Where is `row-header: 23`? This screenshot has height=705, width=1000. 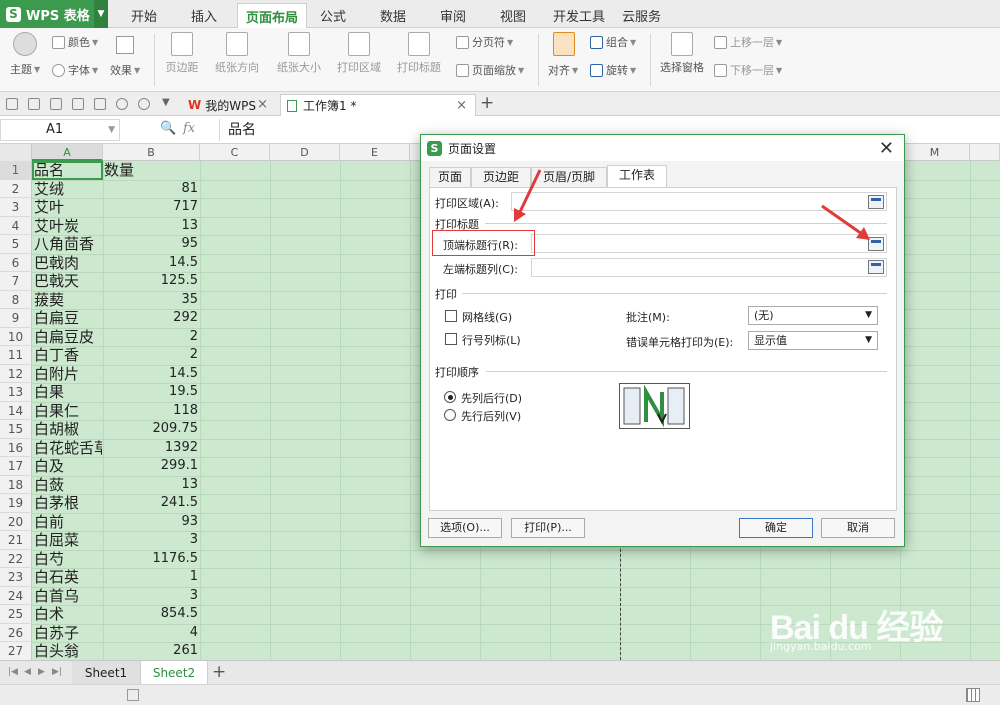
row-header: 23 is located at coordinates (16, 577).